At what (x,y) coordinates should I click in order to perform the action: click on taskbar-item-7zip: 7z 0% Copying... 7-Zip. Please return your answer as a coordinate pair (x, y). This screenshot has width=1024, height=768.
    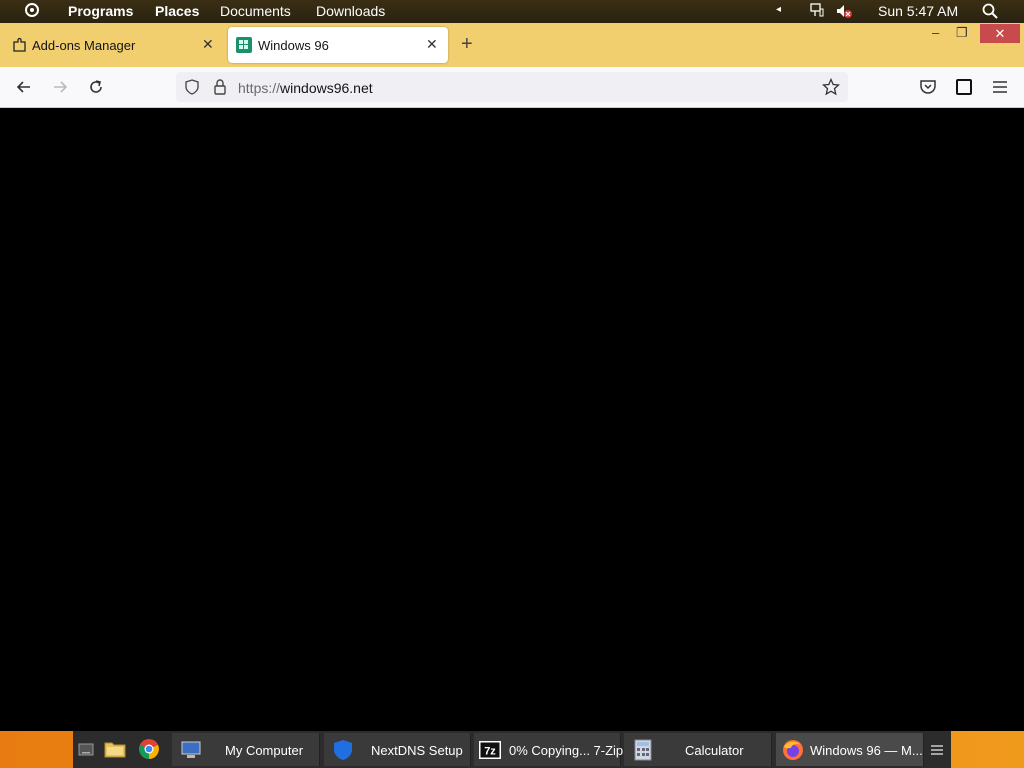
    Looking at the image, I should click on (549, 749).